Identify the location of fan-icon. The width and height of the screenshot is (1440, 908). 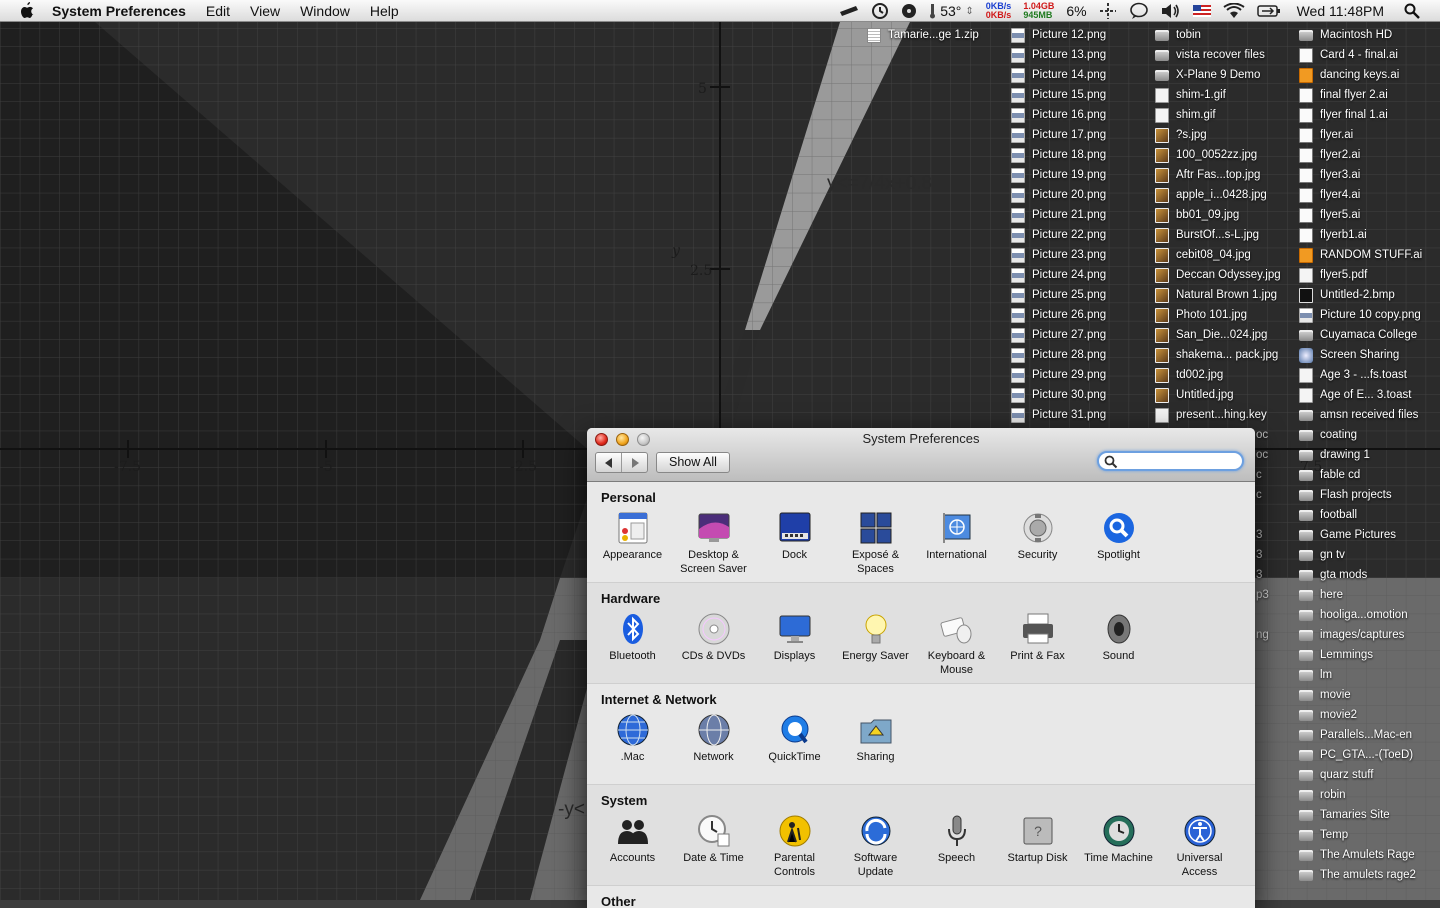
(909, 11).